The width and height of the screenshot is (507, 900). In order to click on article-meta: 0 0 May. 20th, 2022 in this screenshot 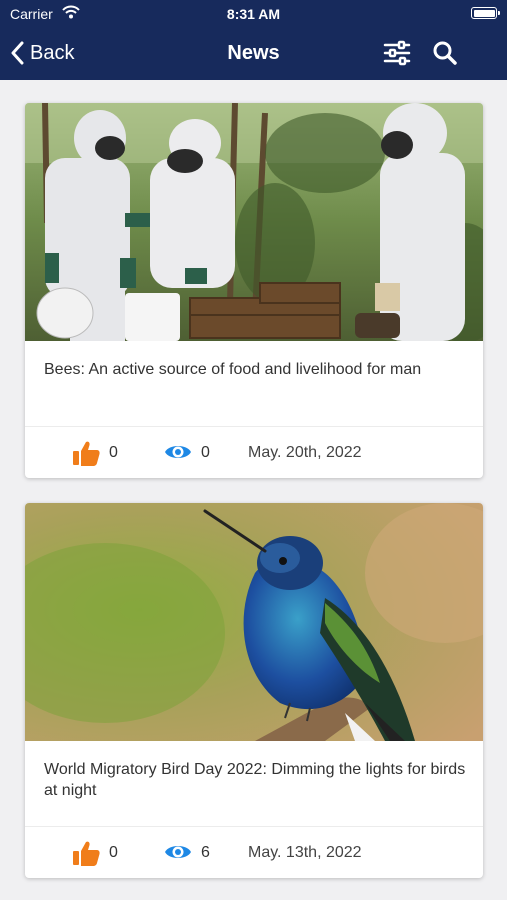, I will do `click(254, 452)`.